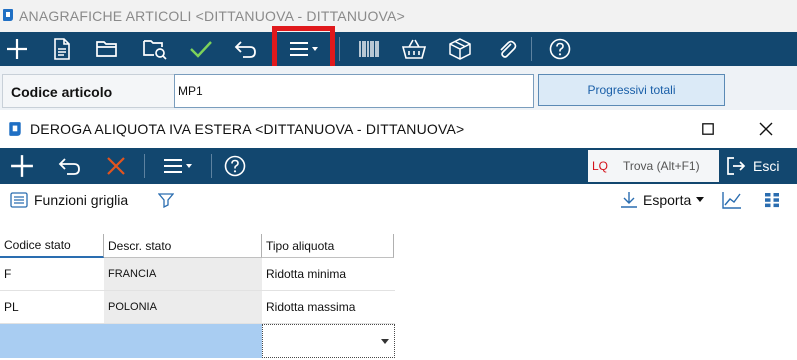 Image resolution: width=797 pixels, height=360 pixels. Describe the element at coordinates (88, 91) in the screenshot. I see `code-label: Codice articolo` at that location.